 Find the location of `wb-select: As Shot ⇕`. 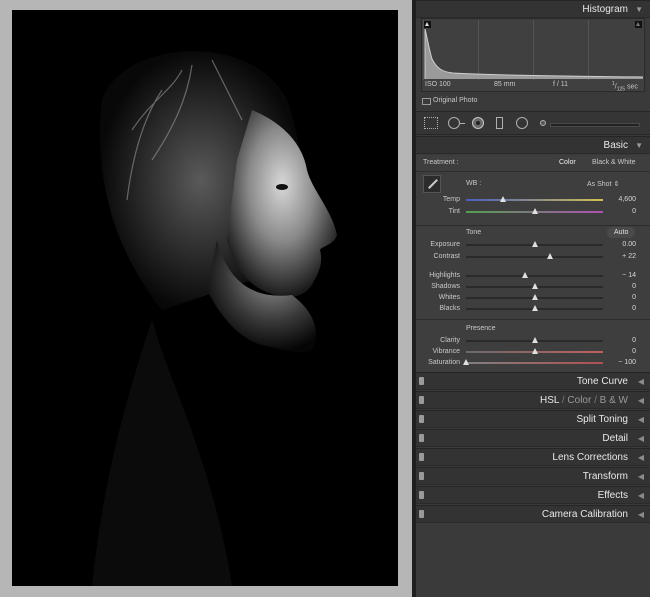

wb-select: As Shot ⇕ is located at coordinates (603, 184).